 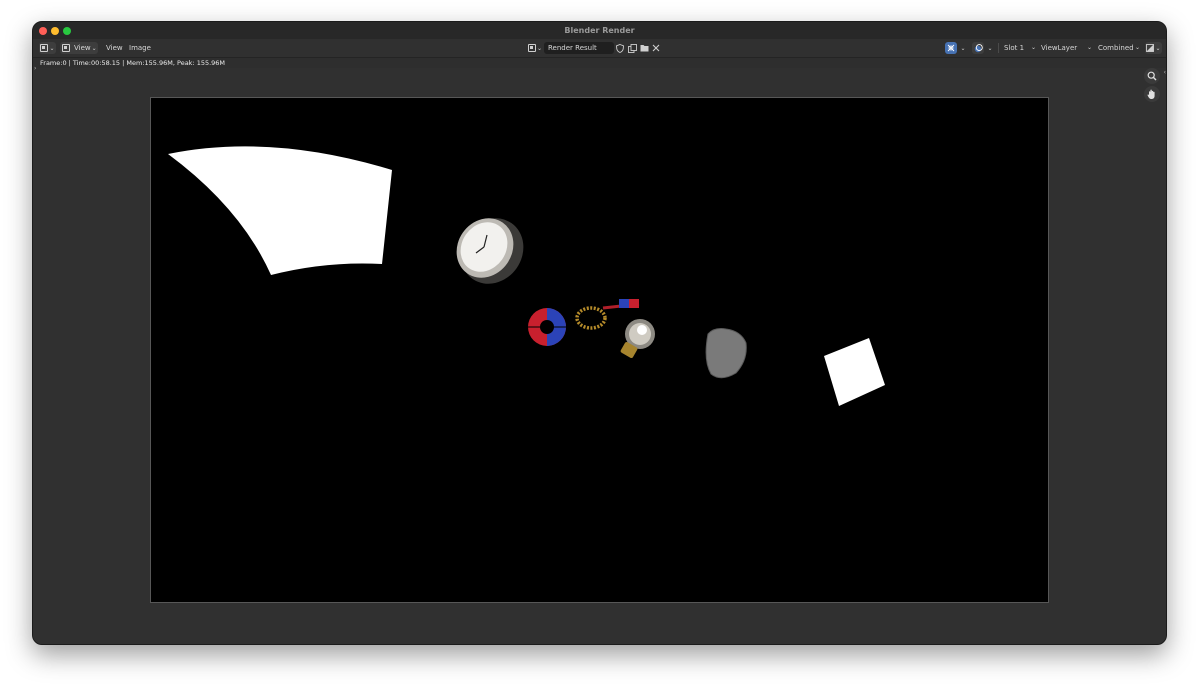 I want to click on menu-view: View, so click(x=114, y=48).